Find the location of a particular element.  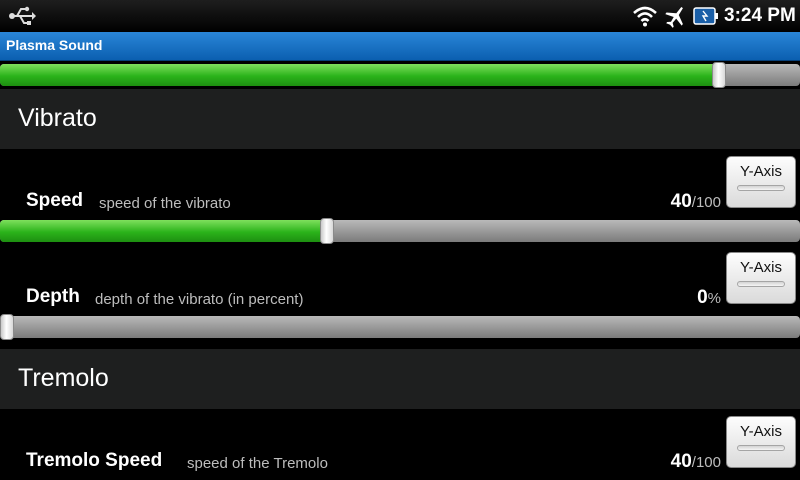

depth-label: Depth is located at coordinates (53, 296).